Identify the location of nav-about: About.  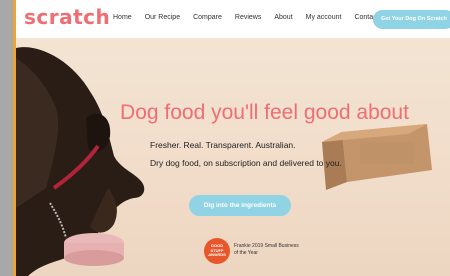
(283, 17).